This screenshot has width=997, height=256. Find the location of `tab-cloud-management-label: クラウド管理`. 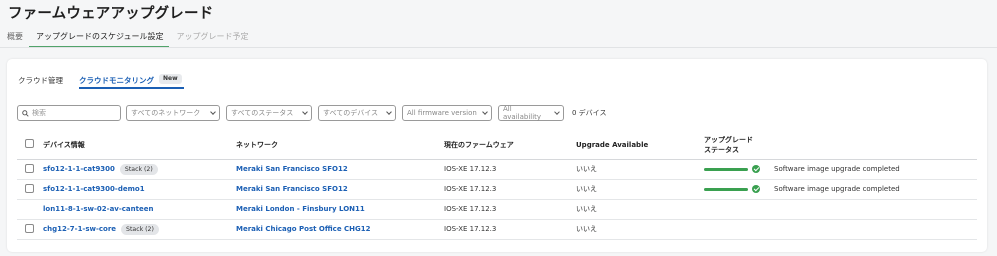

tab-cloud-management-label: クラウド管理 is located at coordinates (40, 80).